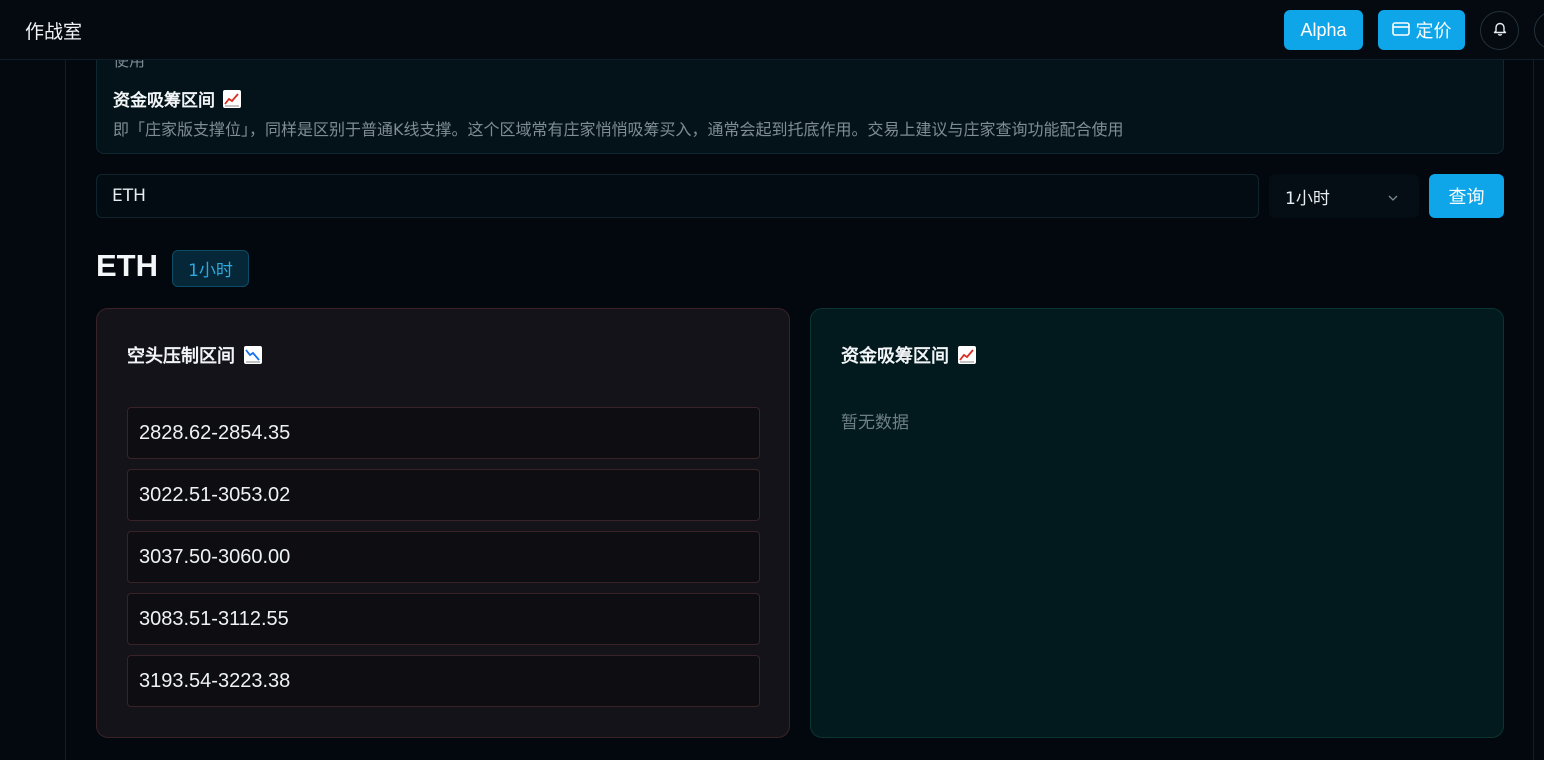  Describe the element at coordinates (164, 101) in the screenshot. I see `info-heading-label: 资金吸筹区间` at that location.